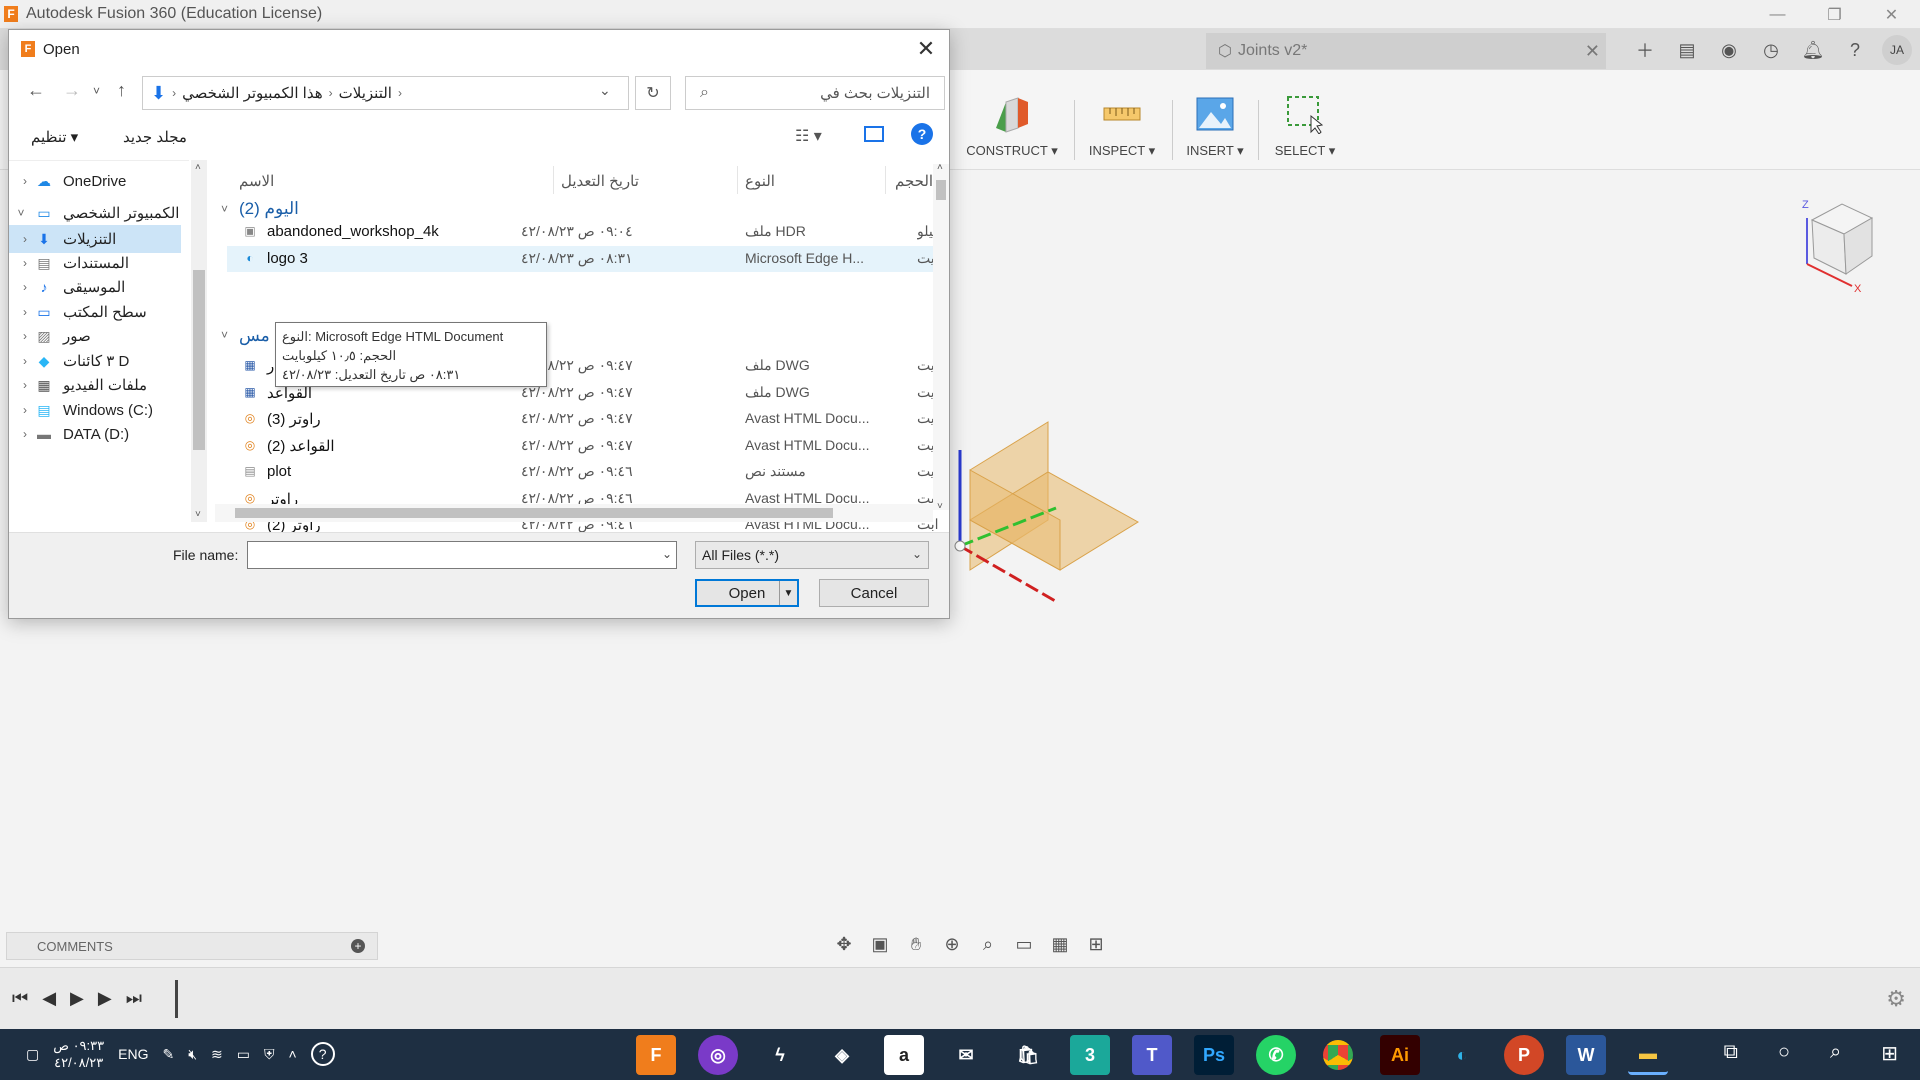 The height and width of the screenshot is (1080, 1920). I want to click on wifi-icon: ≋, so click(217, 1054).